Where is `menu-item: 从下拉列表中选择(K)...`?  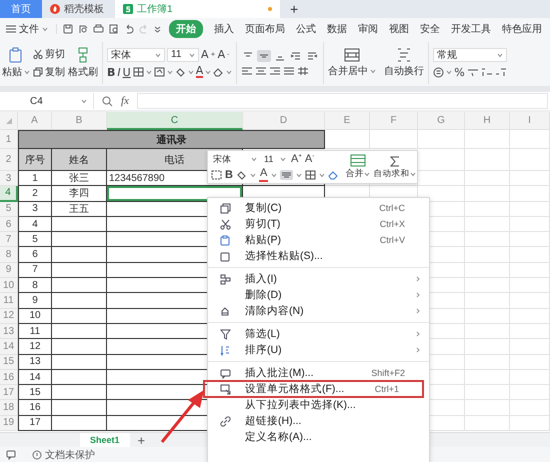
menu-item: 从下拉列表中选择(K)... is located at coordinates (318, 405).